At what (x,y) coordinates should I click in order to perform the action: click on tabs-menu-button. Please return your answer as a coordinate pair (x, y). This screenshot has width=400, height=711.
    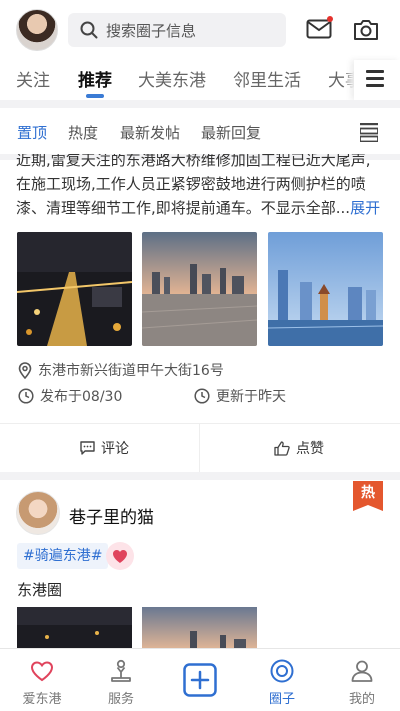
    Looking at the image, I should click on (377, 80).